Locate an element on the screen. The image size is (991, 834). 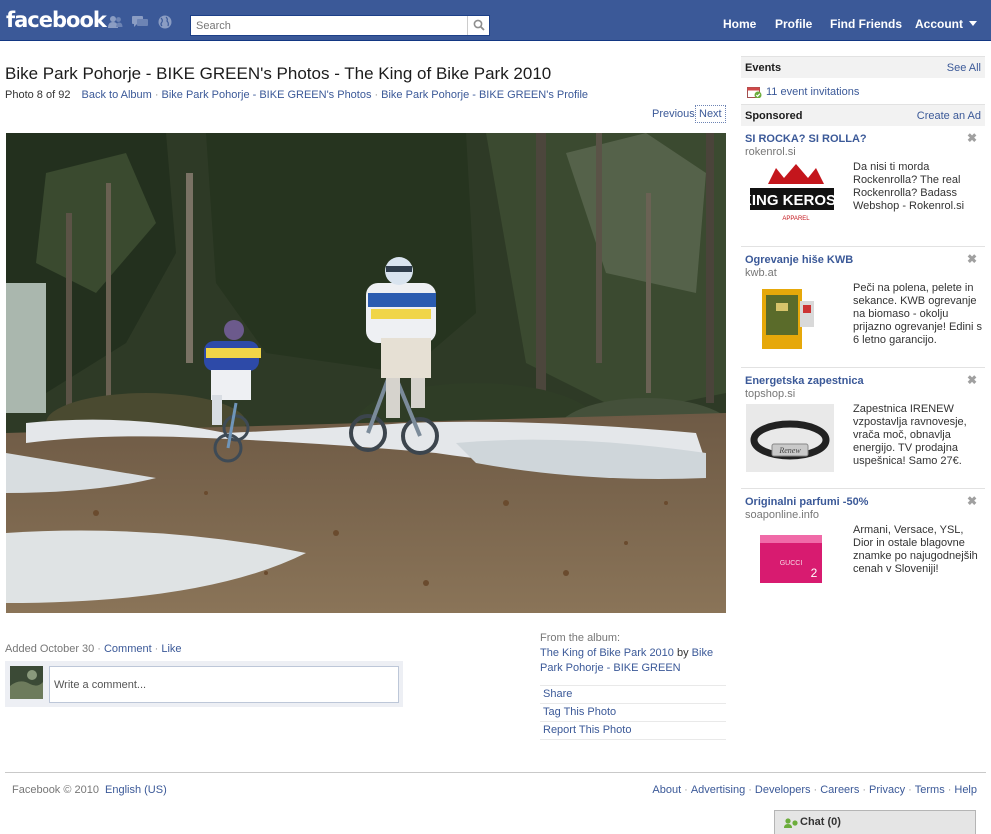
events-header: Events See All is located at coordinates (863, 67).